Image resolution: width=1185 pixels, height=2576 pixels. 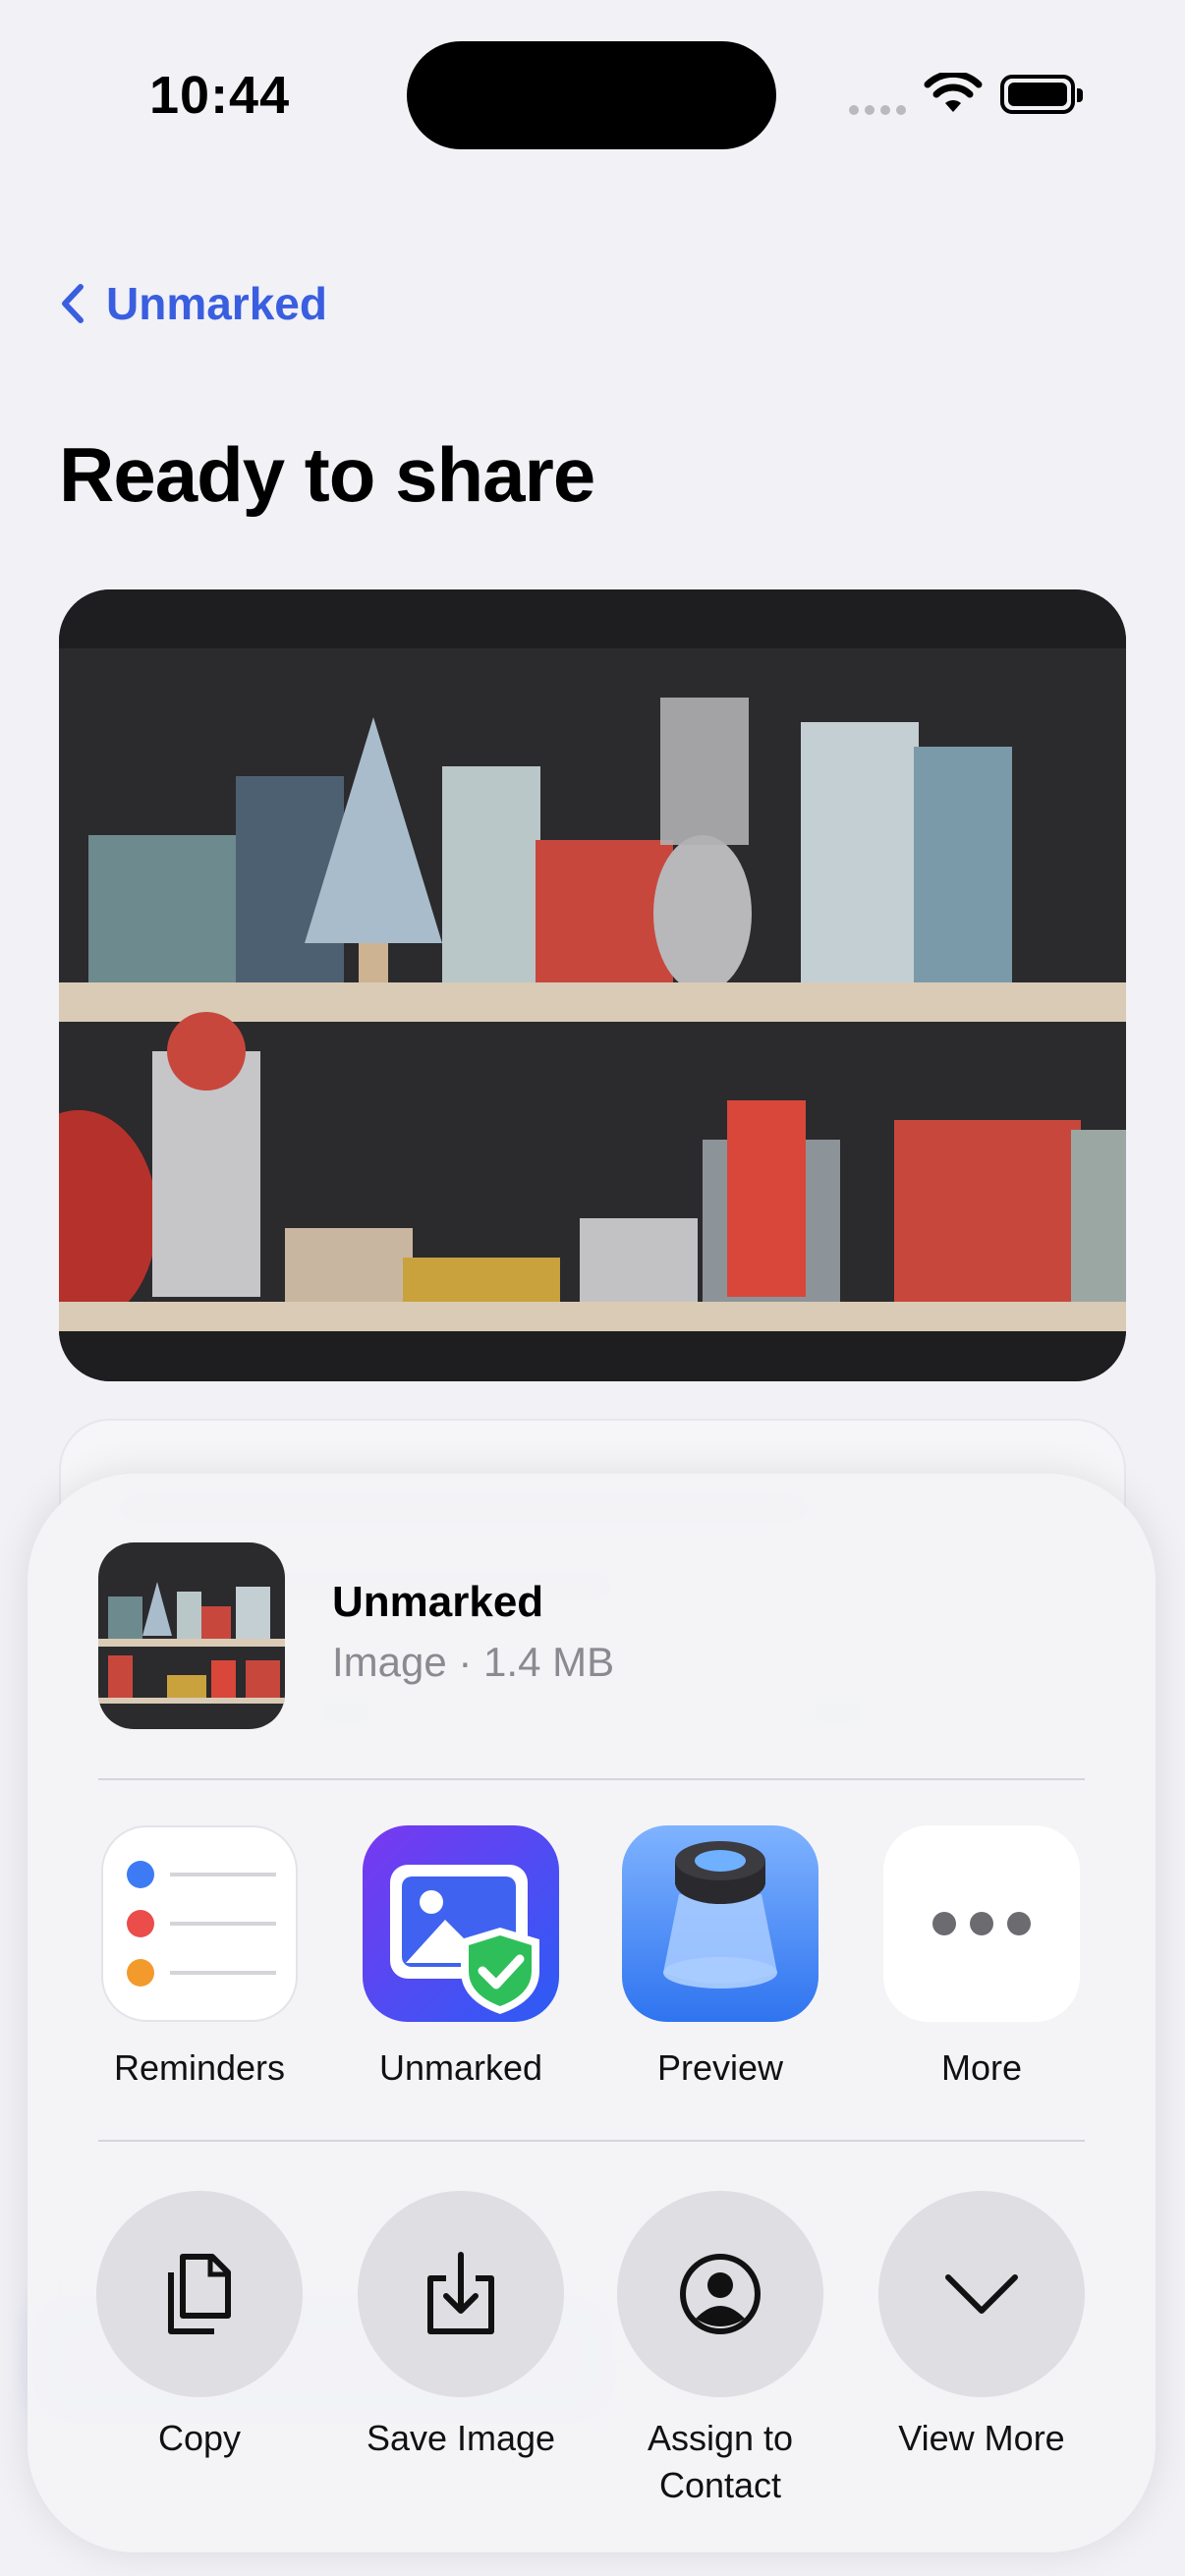 What do you see at coordinates (982, 1923) in the screenshot?
I see `more-icon` at bounding box center [982, 1923].